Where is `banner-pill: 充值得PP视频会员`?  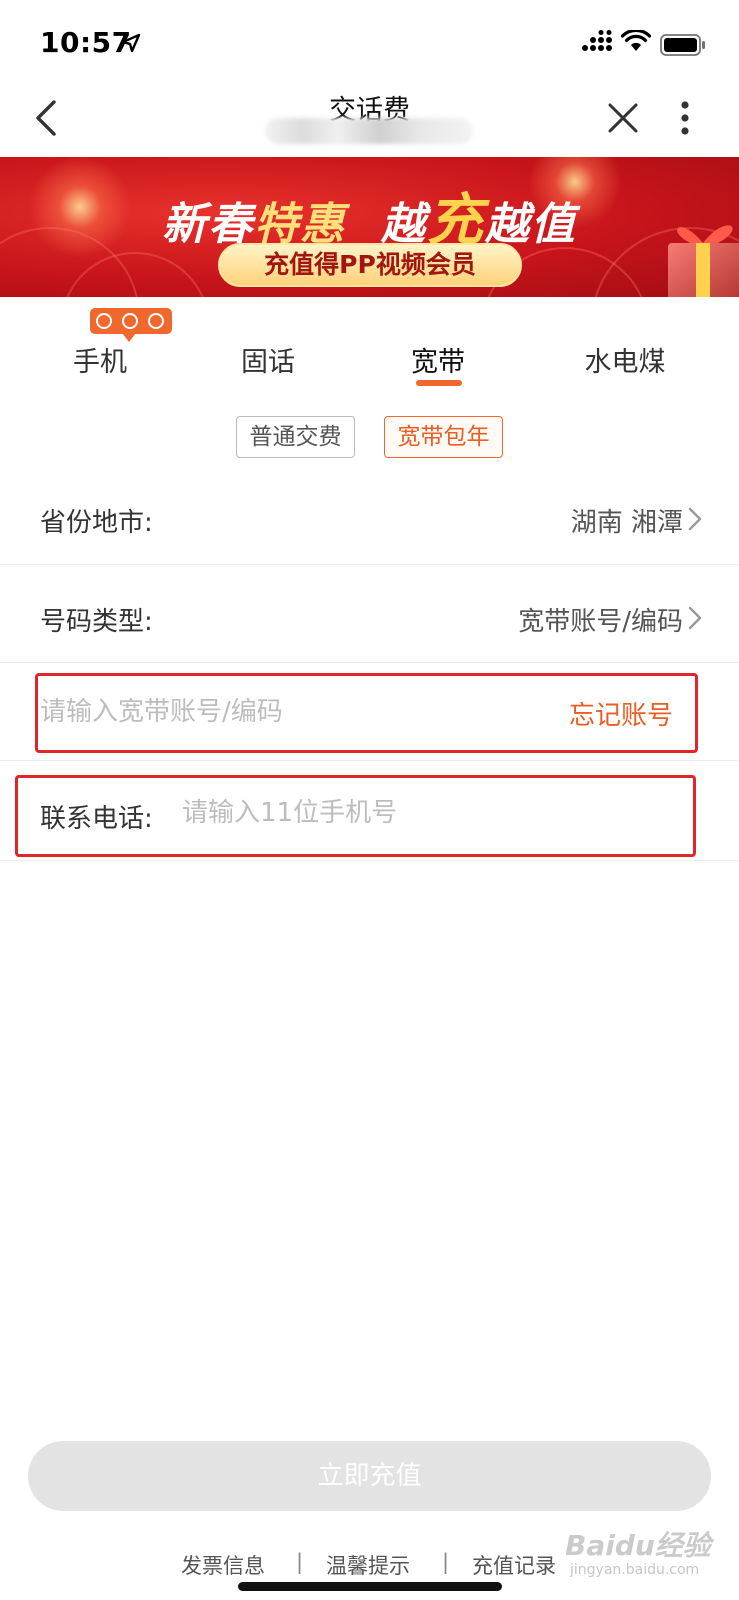 banner-pill: 充值得PP视频会员 is located at coordinates (370, 265).